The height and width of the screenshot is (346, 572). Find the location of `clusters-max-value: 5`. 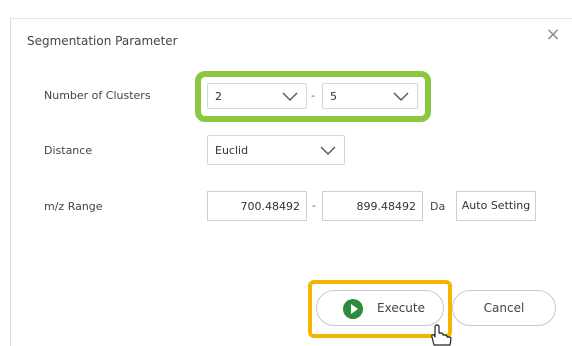

clusters-max-value: 5 is located at coordinates (333, 96).